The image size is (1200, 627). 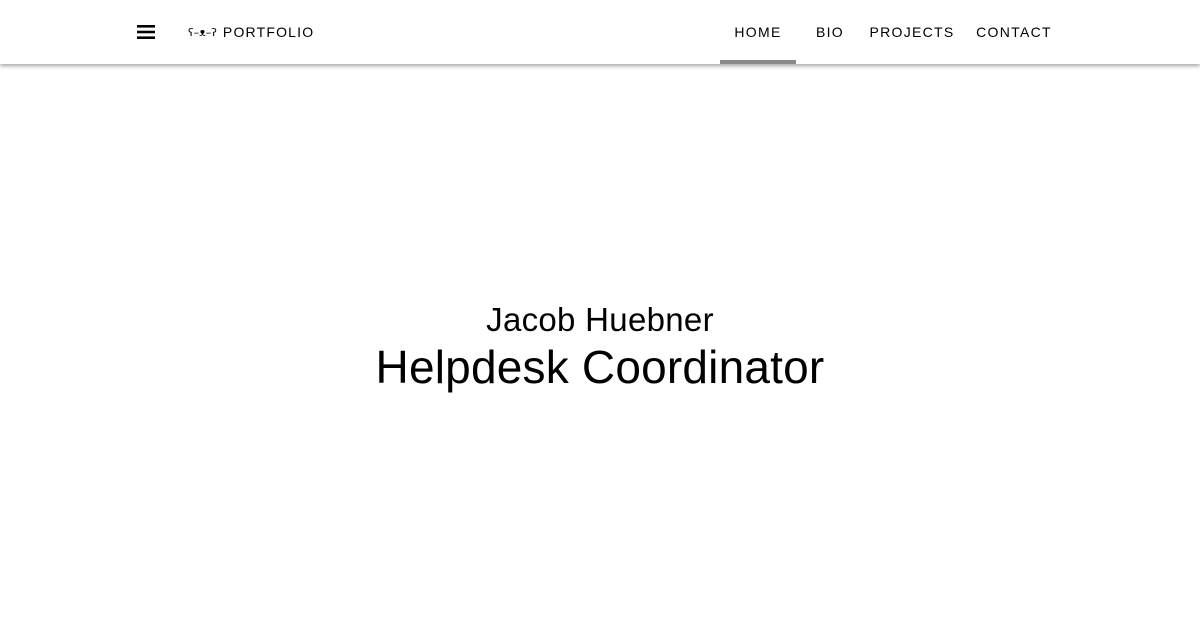 What do you see at coordinates (202, 32) in the screenshot?
I see `brand-emoticon: ʕ–ᴥ–ʔ` at bounding box center [202, 32].